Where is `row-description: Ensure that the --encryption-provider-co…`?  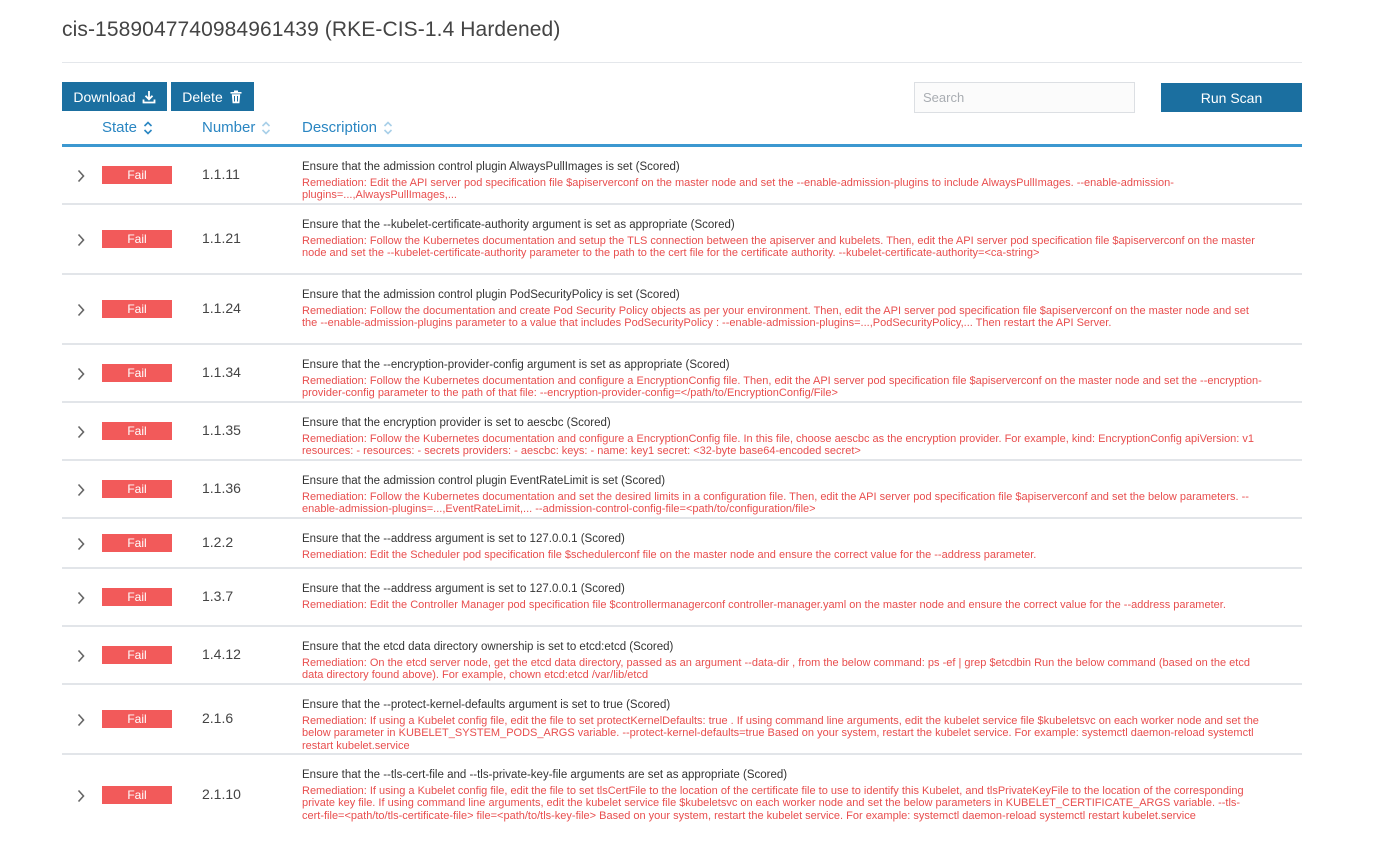
row-description: Ensure that the --encryption-provider-co… is located at coordinates (782, 379).